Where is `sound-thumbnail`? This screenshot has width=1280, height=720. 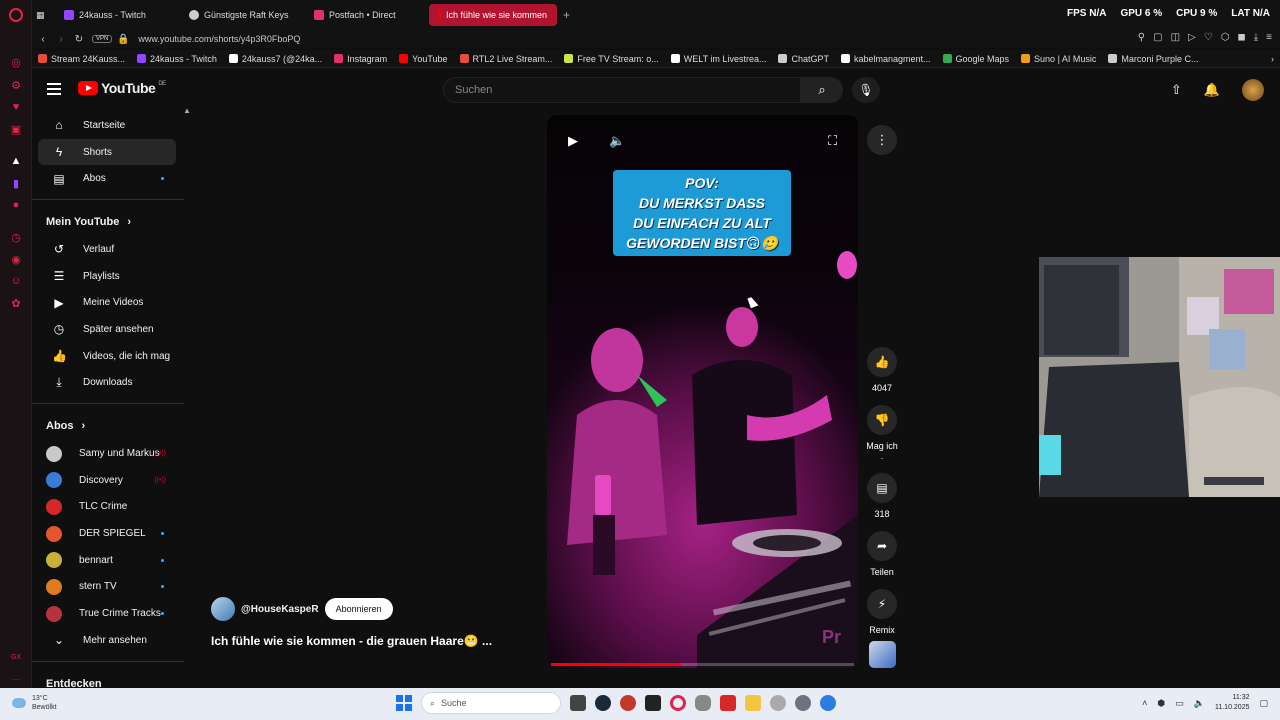
sound-thumbnail is located at coordinates (882, 654).